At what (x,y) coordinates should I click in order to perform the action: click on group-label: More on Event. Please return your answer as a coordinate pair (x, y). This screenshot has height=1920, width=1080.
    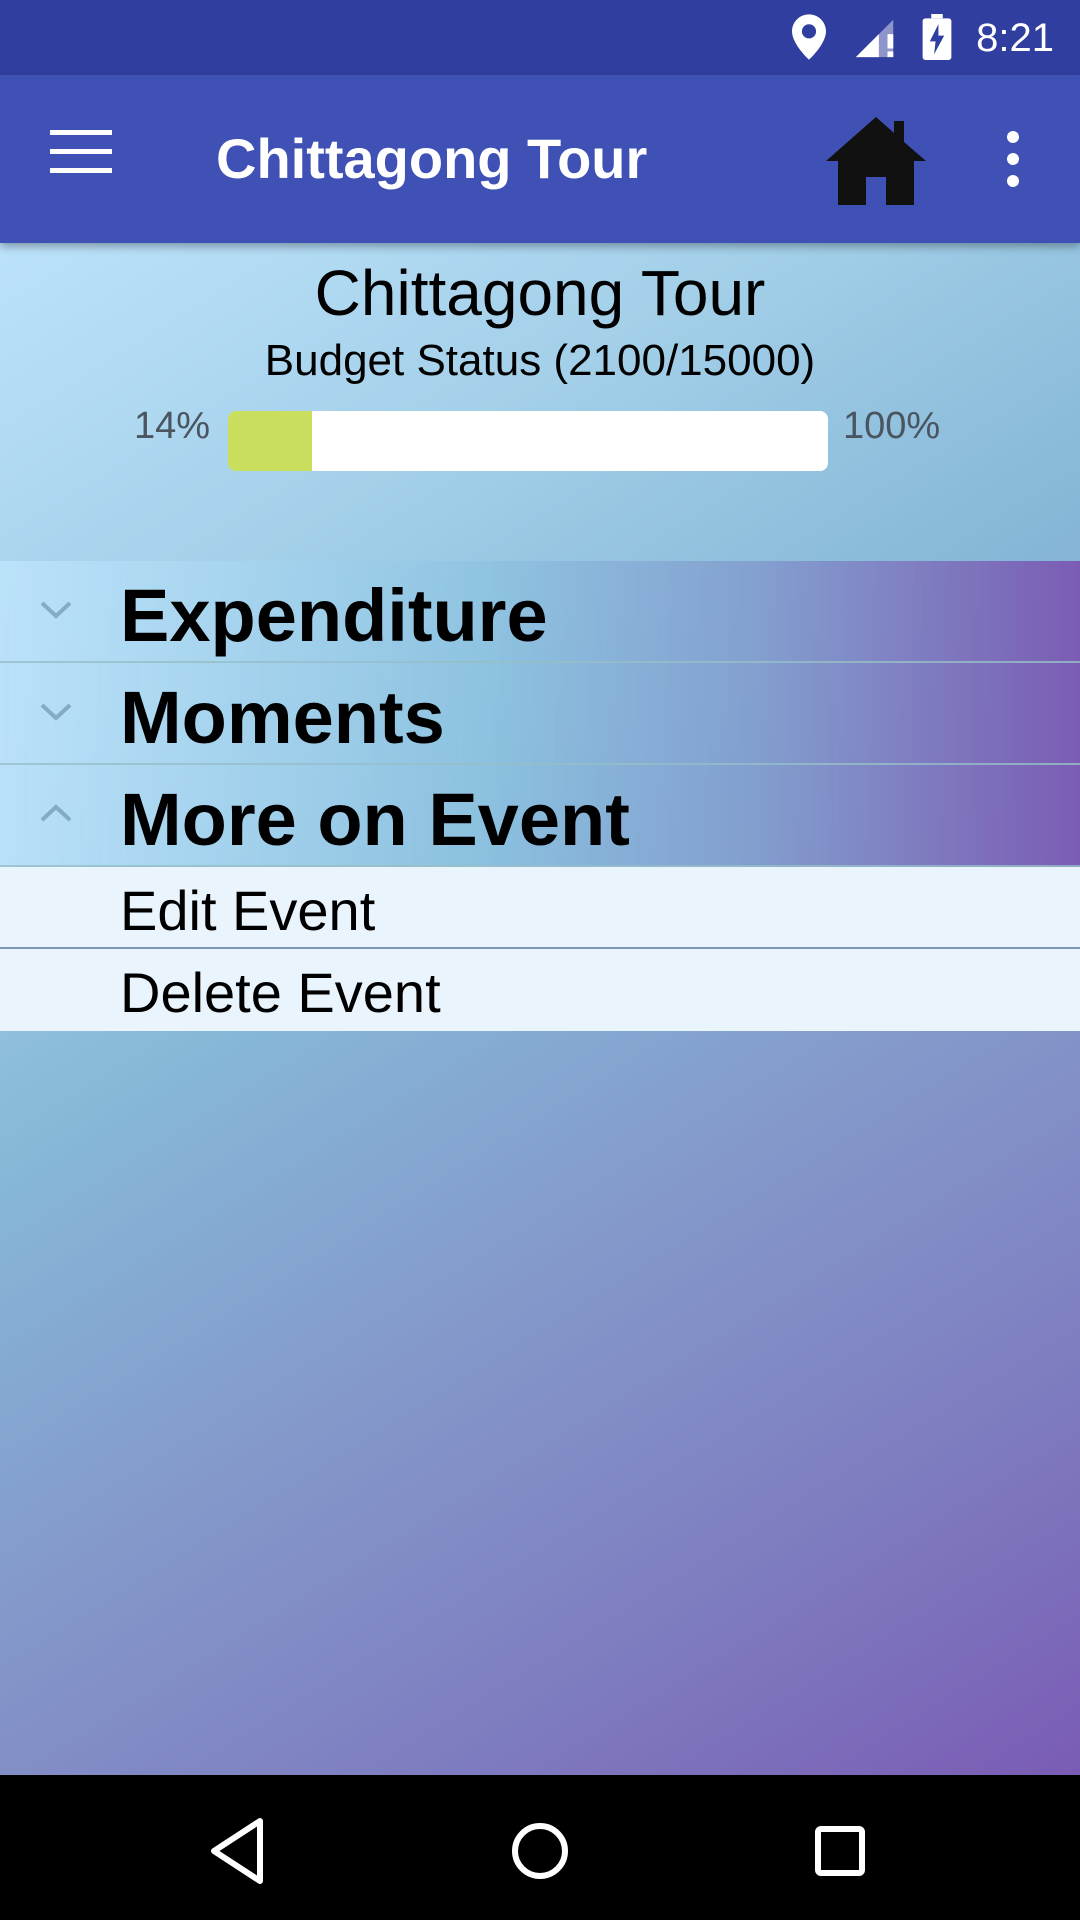
    Looking at the image, I should click on (375, 819).